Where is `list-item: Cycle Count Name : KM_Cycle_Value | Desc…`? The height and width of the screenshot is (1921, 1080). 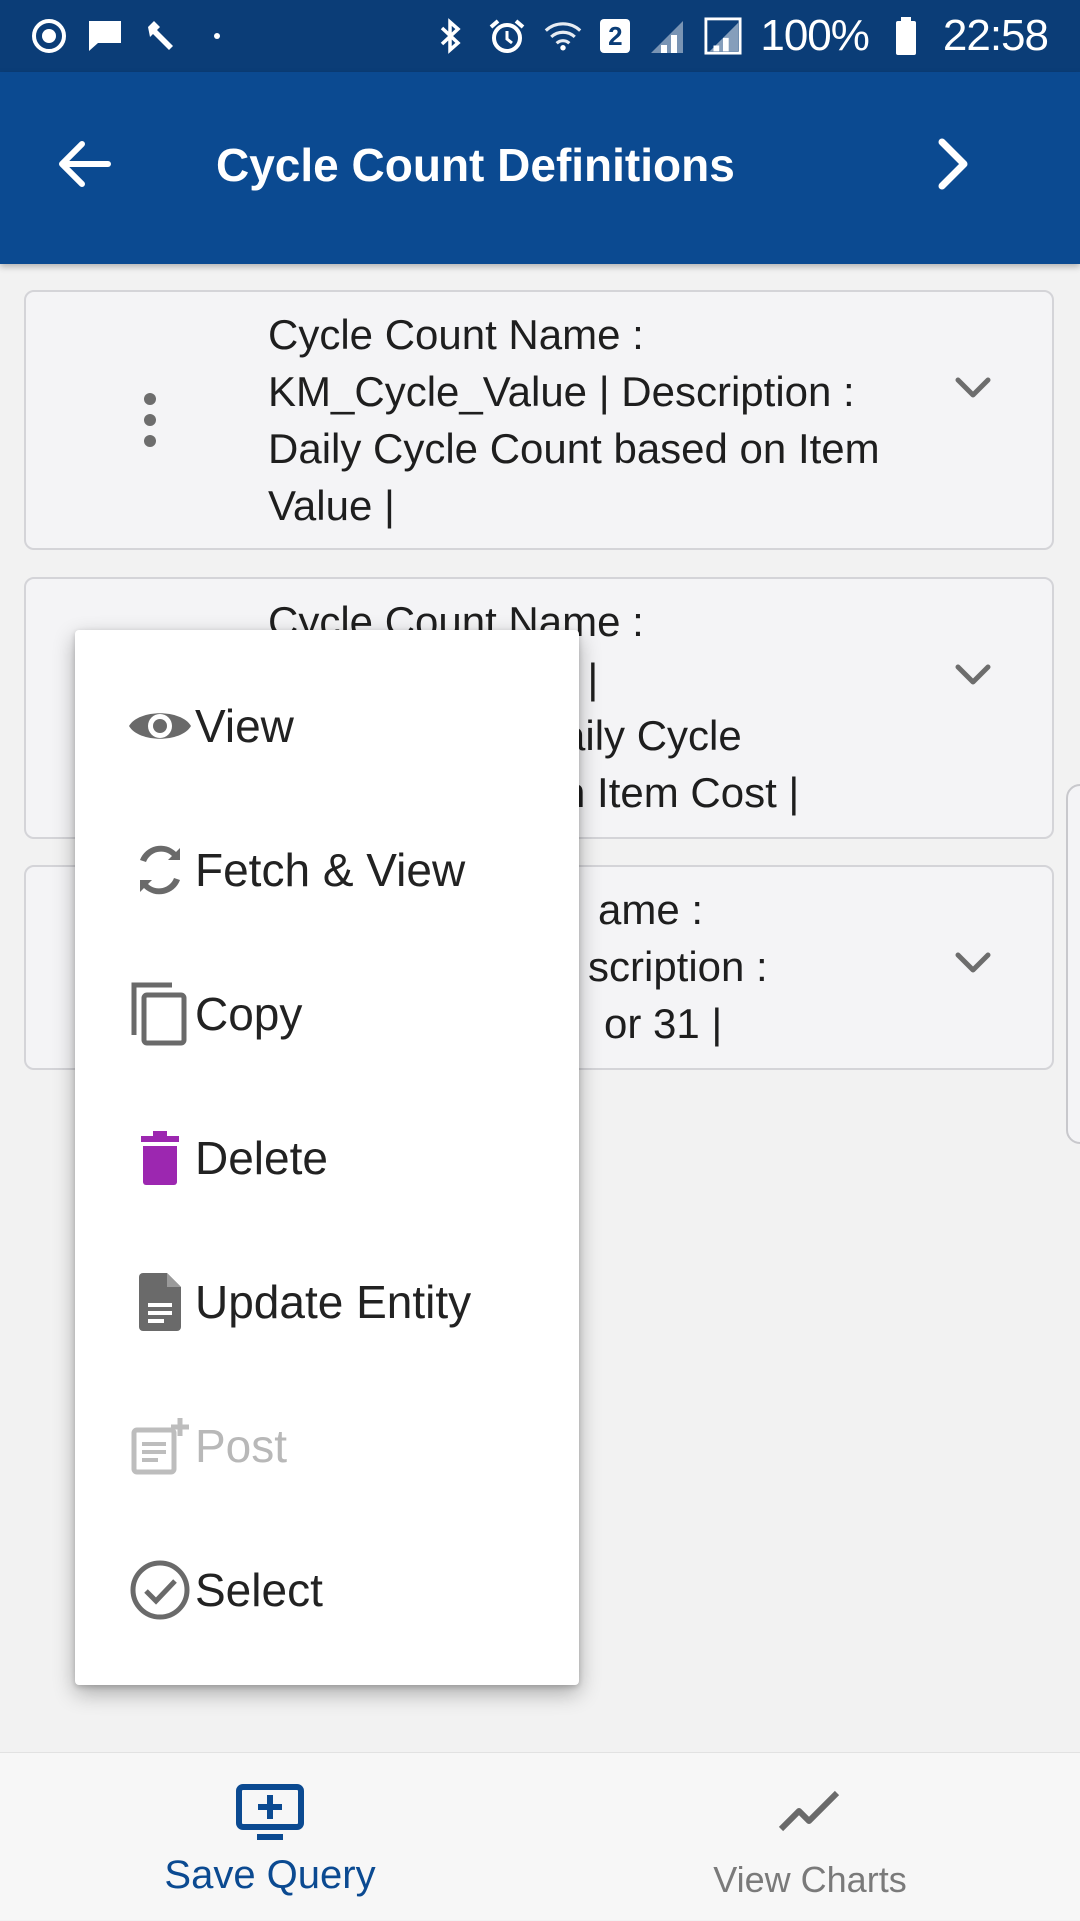
list-item: Cycle Count Name : KM_Cycle_Value | Desc… is located at coordinates (539, 420).